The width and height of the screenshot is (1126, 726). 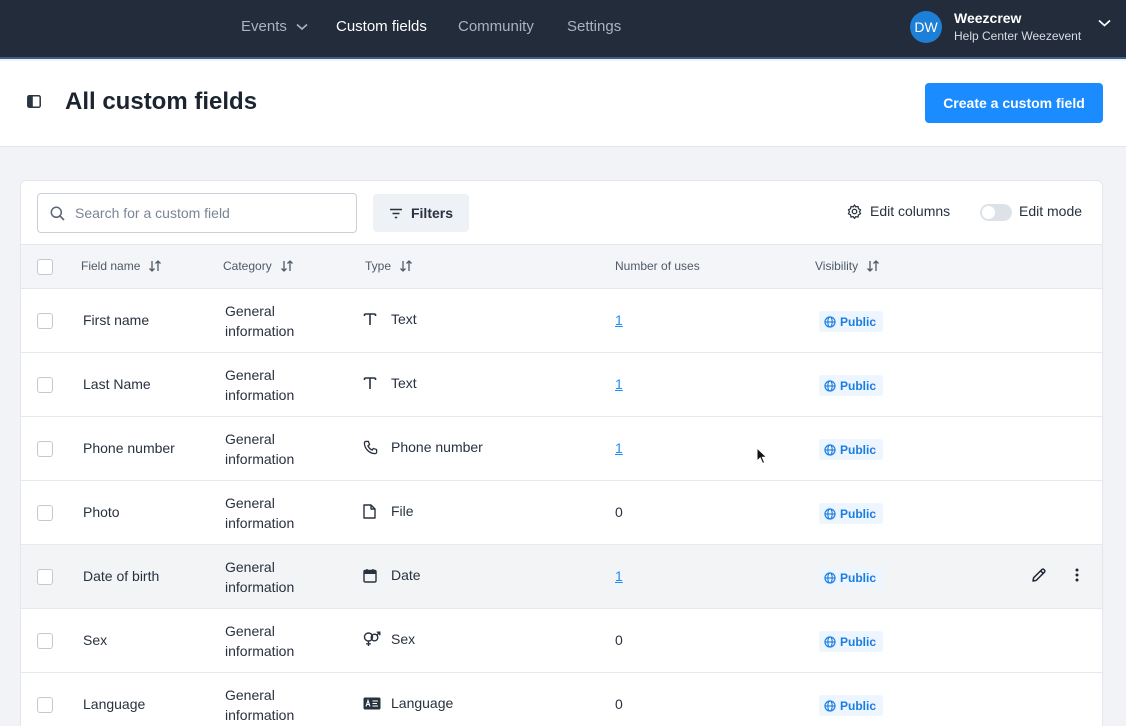 I want to click on type-label: Date, so click(x=406, y=575).